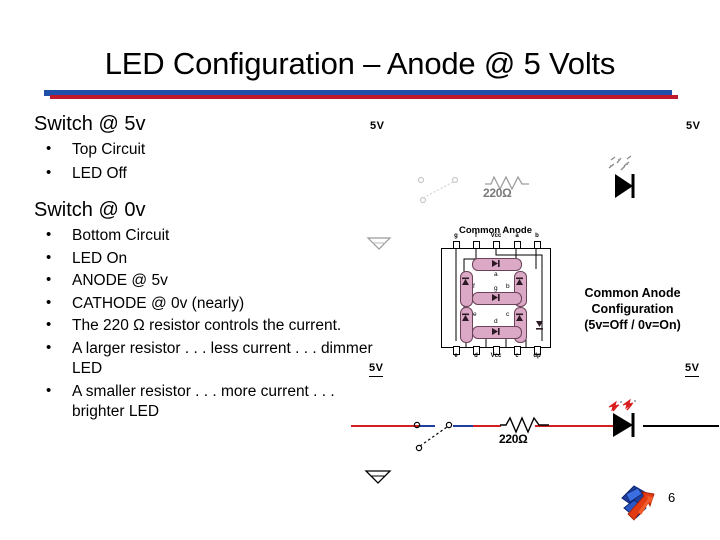 The width and height of the screenshot is (720, 540). I want to click on segment-letter-g: g, so click(496, 288).